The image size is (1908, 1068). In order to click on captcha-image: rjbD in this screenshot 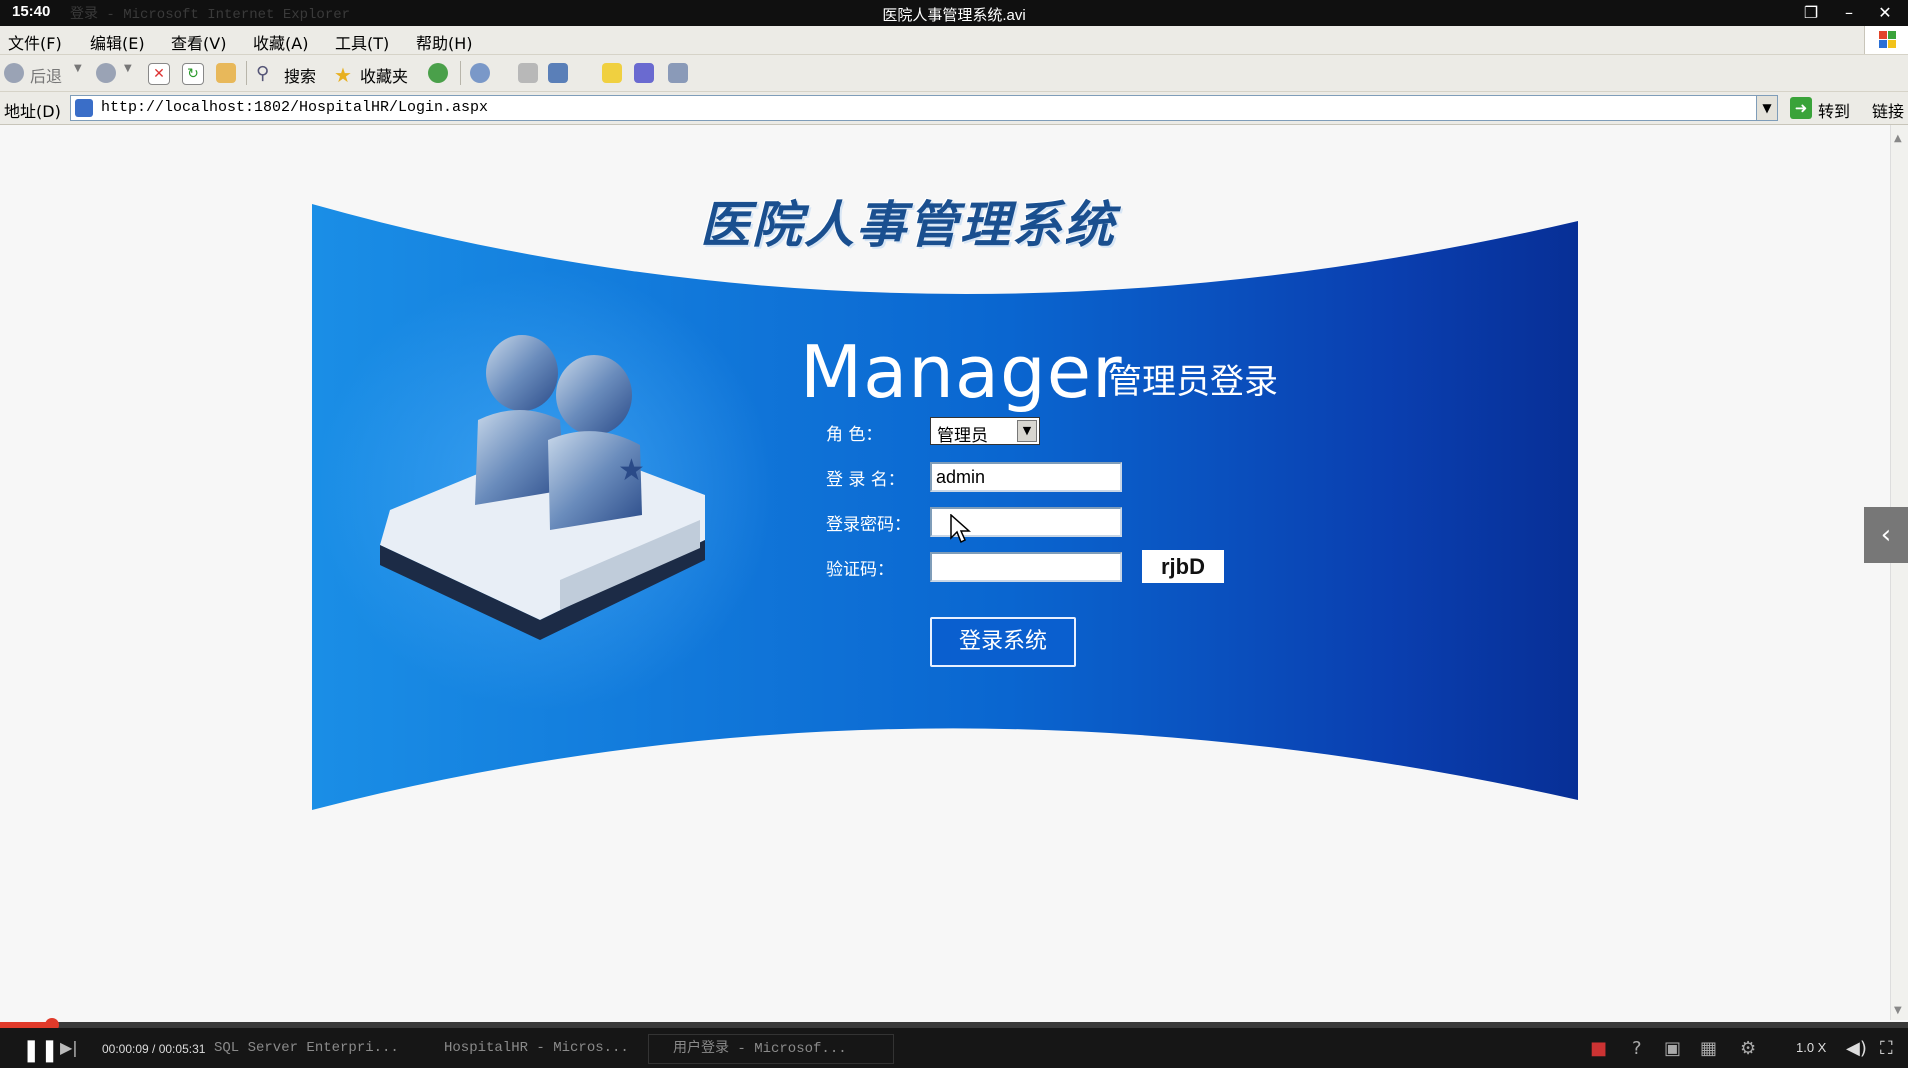, I will do `click(1183, 566)`.